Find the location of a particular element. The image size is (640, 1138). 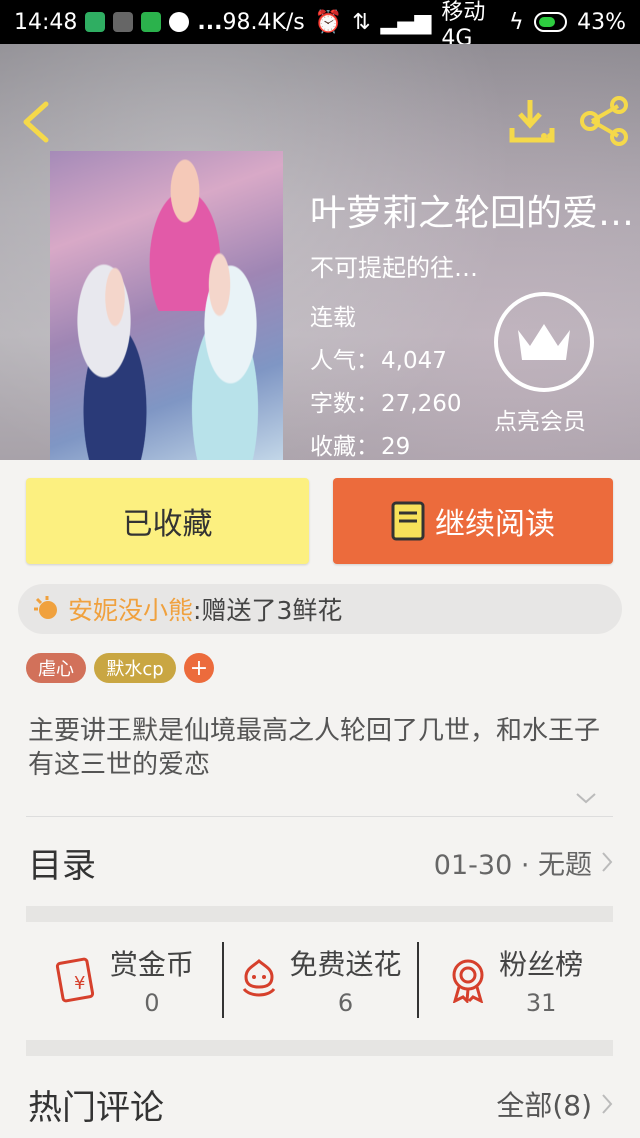

back-button is located at coordinates (36, 122).